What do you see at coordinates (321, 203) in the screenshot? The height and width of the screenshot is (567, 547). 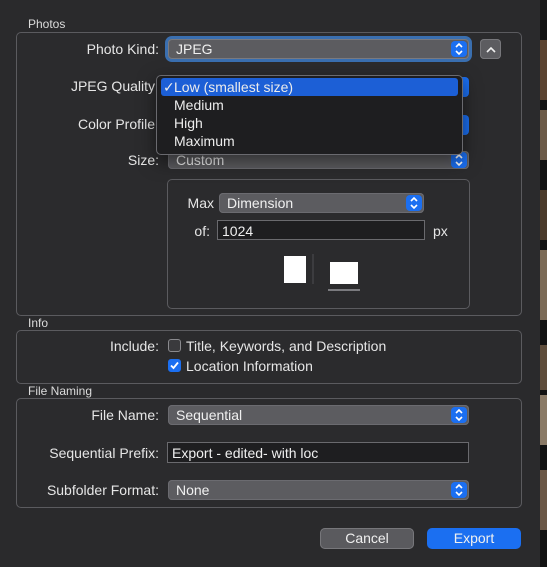 I see `max-dimension-popup: Dimension` at bounding box center [321, 203].